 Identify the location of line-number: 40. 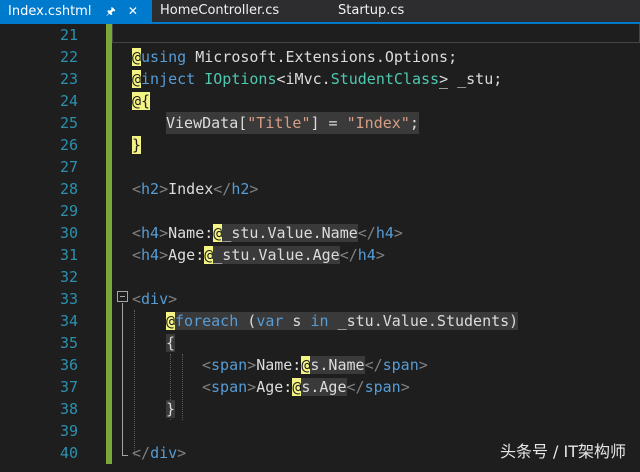
(68, 453).